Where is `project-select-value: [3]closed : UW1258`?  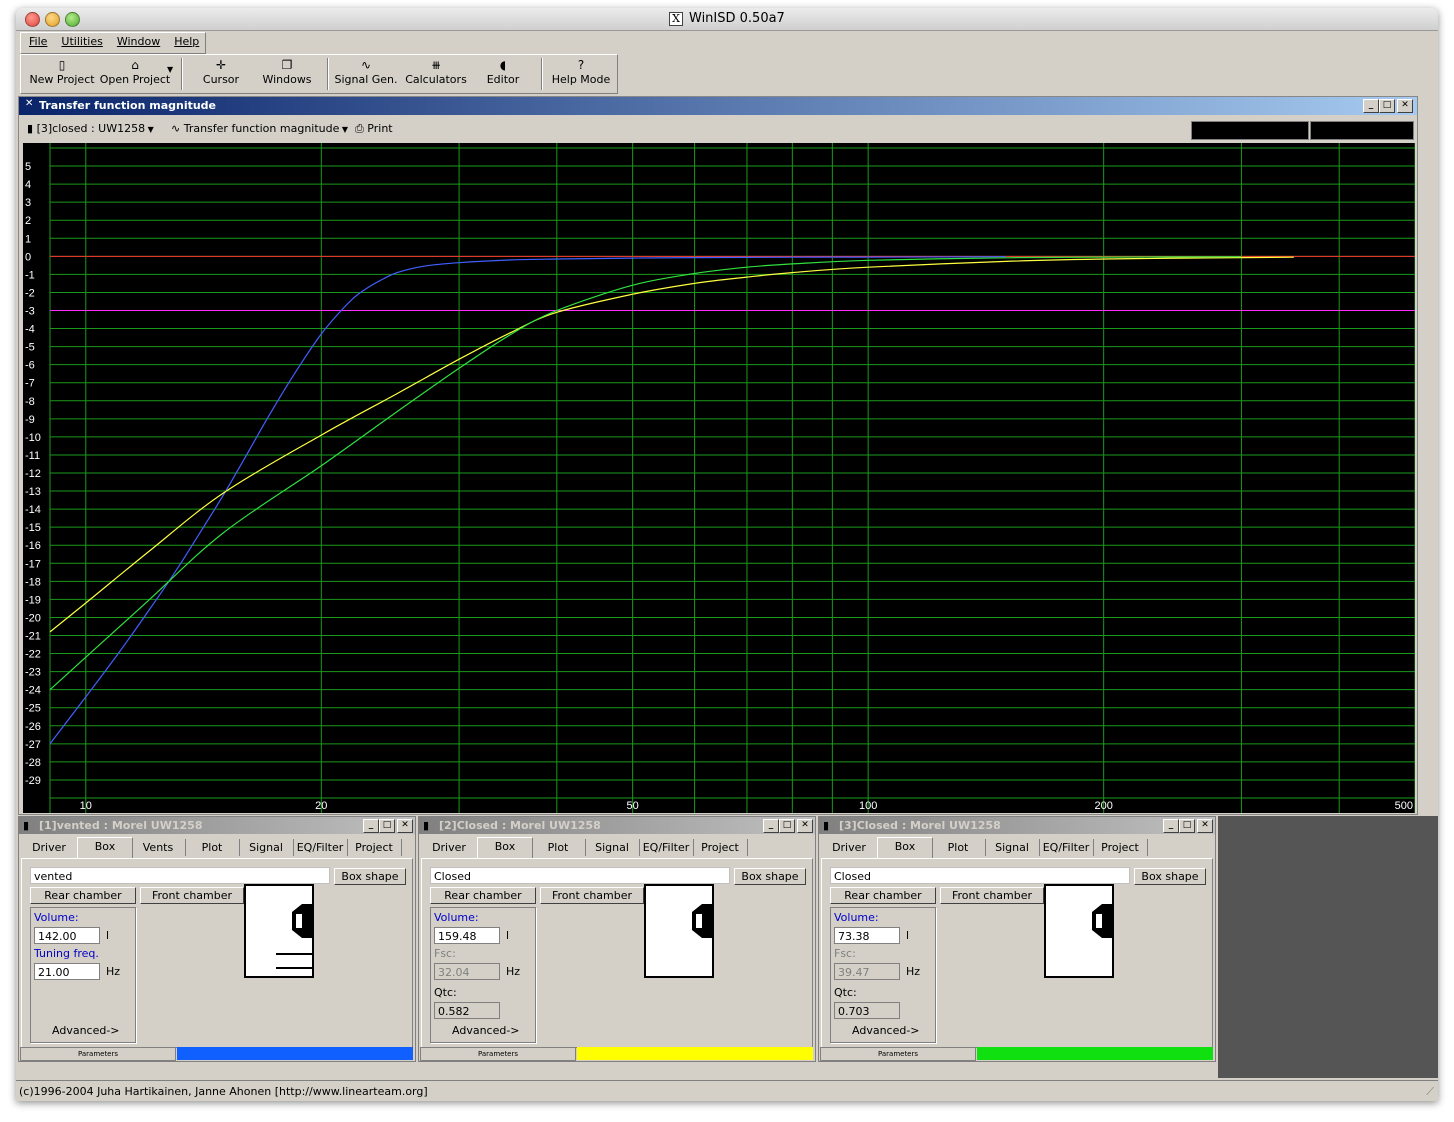
project-select-value: [3]closed : UW1258 is located at coordinates (91, 128).